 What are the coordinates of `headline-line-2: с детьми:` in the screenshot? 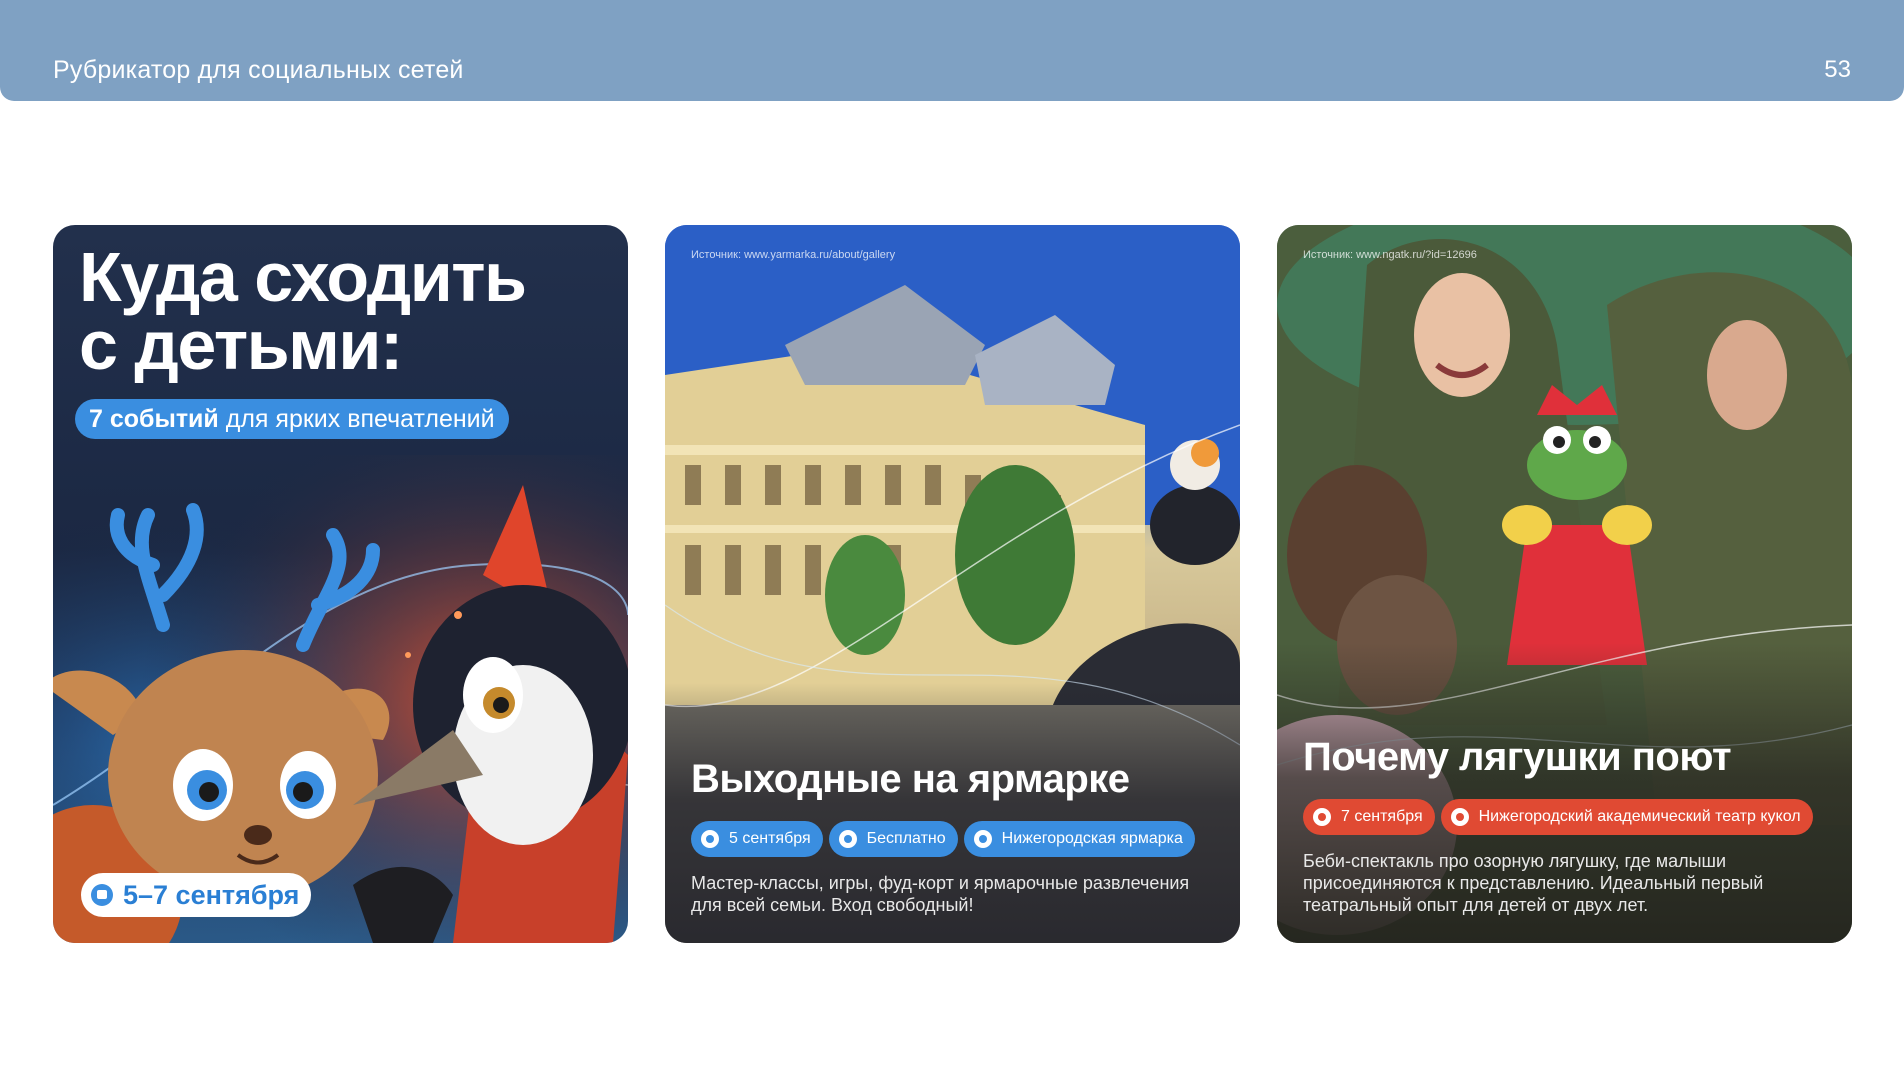 It's located at (241, 345).